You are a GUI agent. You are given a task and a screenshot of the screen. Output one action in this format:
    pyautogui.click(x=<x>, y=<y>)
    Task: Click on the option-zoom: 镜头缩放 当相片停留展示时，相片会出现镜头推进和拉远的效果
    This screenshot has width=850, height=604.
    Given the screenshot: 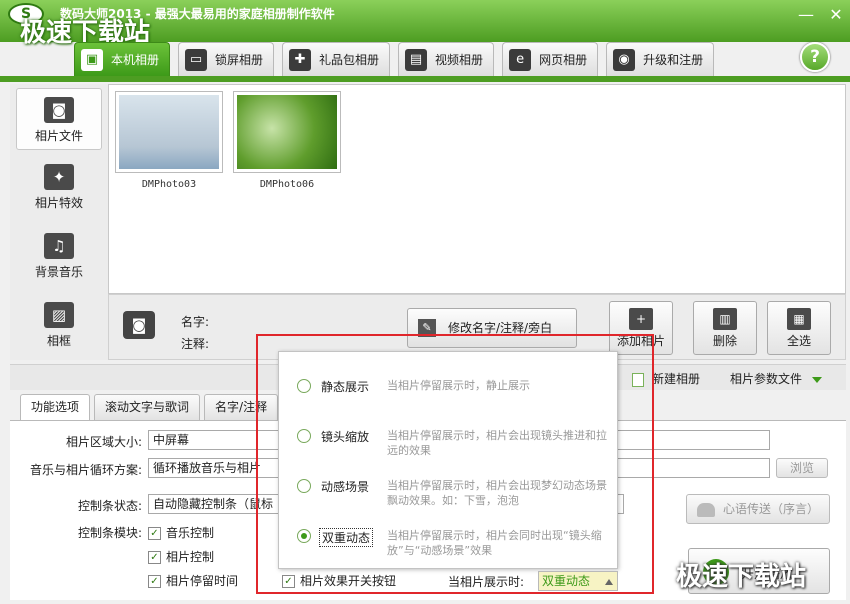 What is the action you would take?
    pyautogui.click(x=449, y=448)
    